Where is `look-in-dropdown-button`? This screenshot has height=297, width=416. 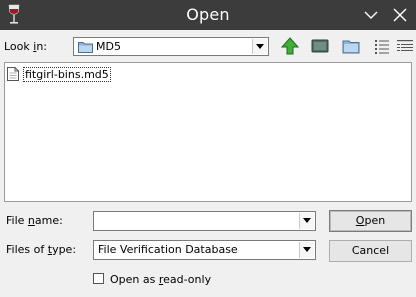 look-in-dropdown-button is located at coordinates (259, 46).